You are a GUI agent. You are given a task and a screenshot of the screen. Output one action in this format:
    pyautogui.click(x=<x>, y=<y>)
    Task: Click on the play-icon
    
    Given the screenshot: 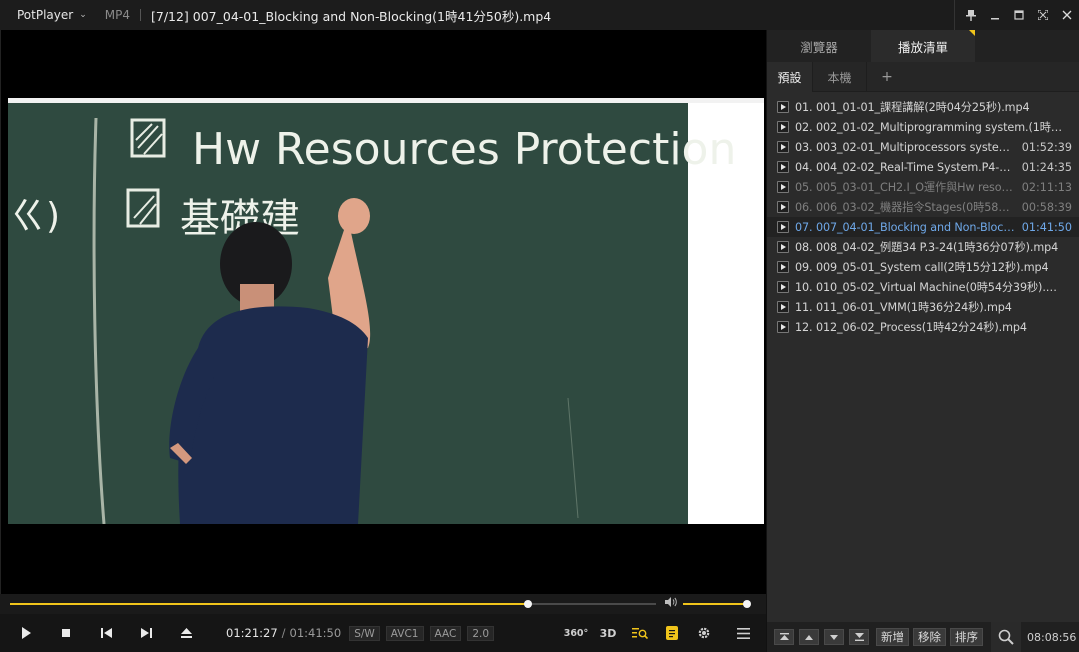 What is the action you would take?
    pyautogui.click(x=26, y=633)
    